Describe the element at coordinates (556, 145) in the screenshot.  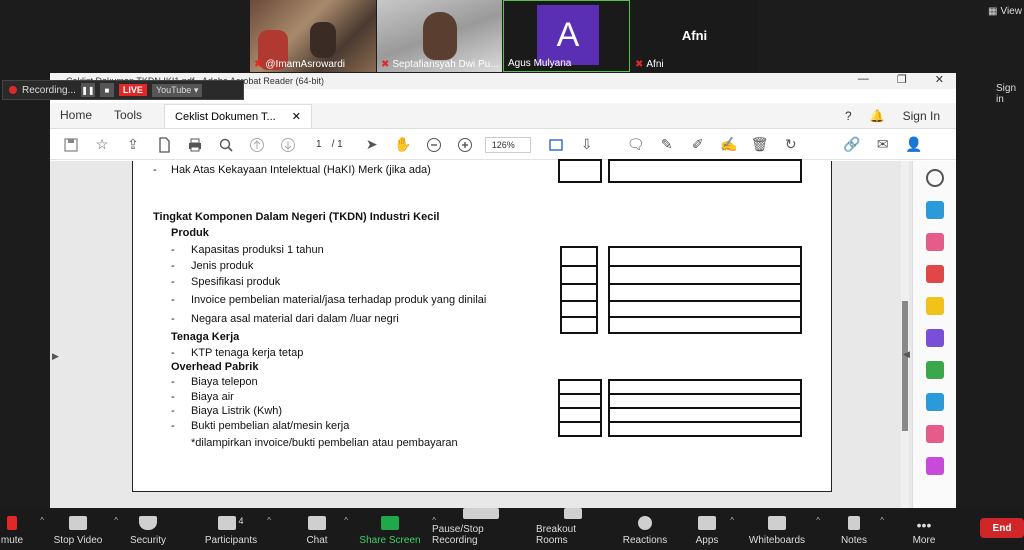
I see `fit-page-icon` at that location.